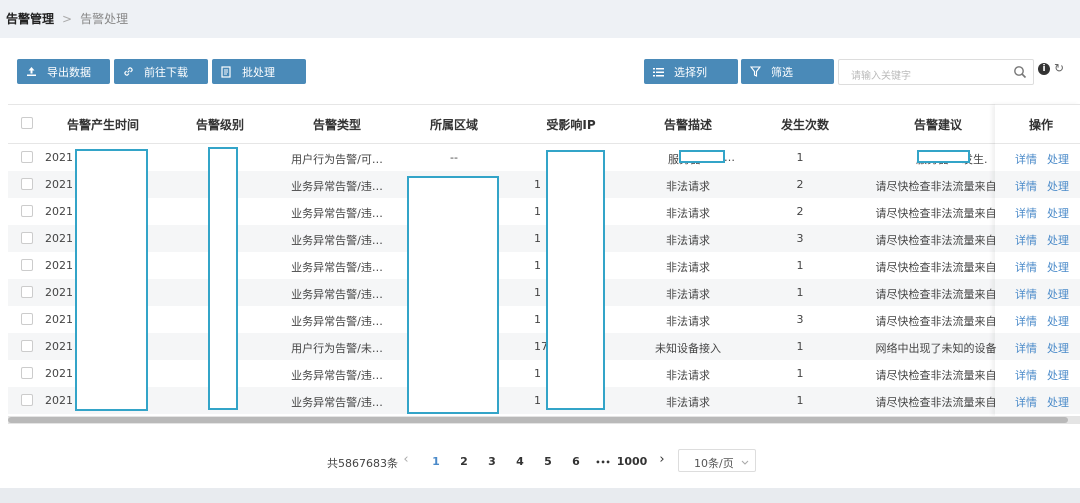 Image resolution: width=1080 pixels, height=503 pixels. What do you see at coordinates (800, 211) in the screenshot?
I see `cell-count: 2` at bounding box center [800, 211].